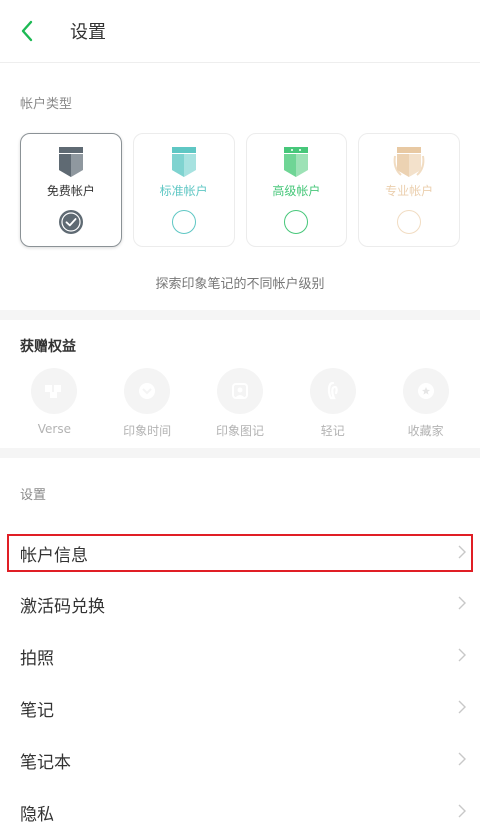 This screenshot has width=480, height=838. Describe the element at coordinates (48, 347) in the screenshot. I see `gifts-title: 获赠权益` at that location.